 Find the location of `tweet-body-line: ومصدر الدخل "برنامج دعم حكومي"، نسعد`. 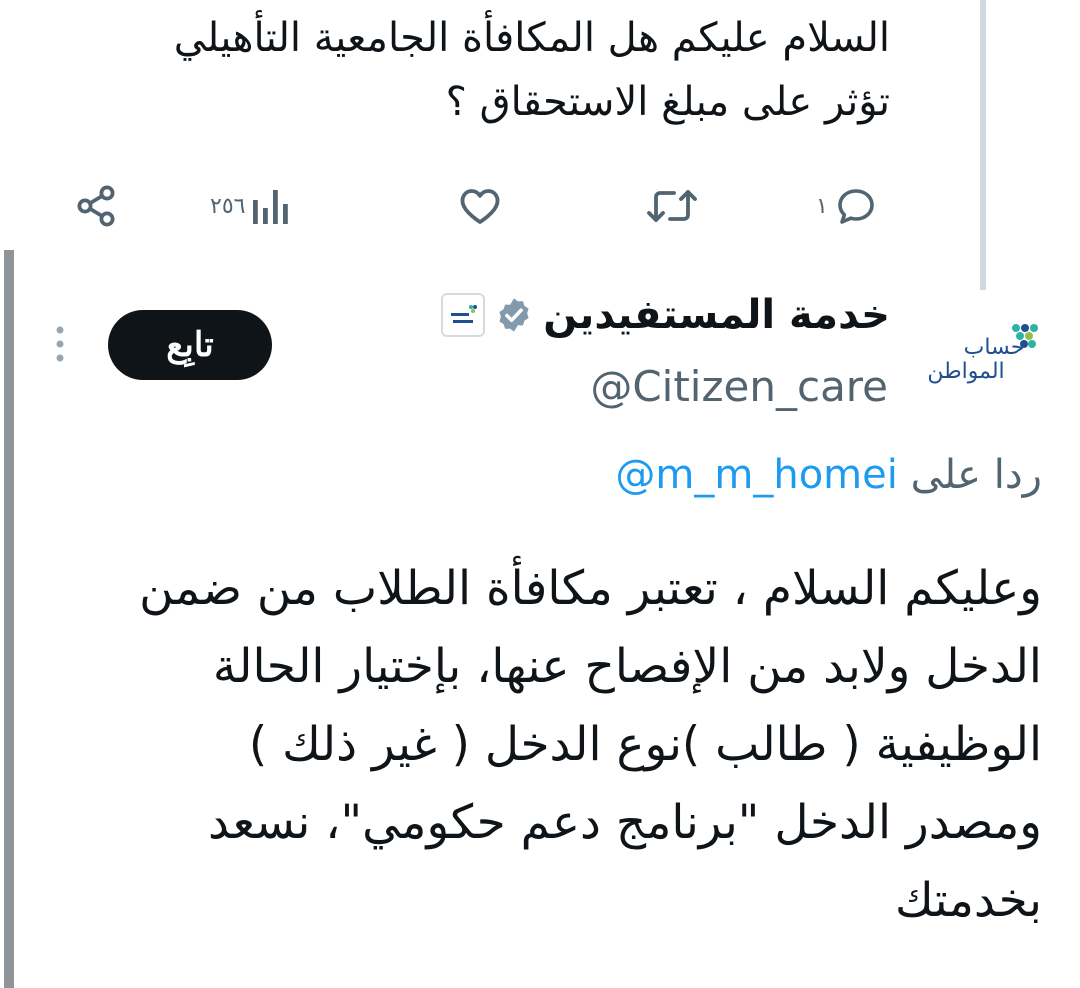

tweet-body-line: ومصدر الدخل "برنامج دعم حكومي"، نسعد is located at coordinates (625, 822).